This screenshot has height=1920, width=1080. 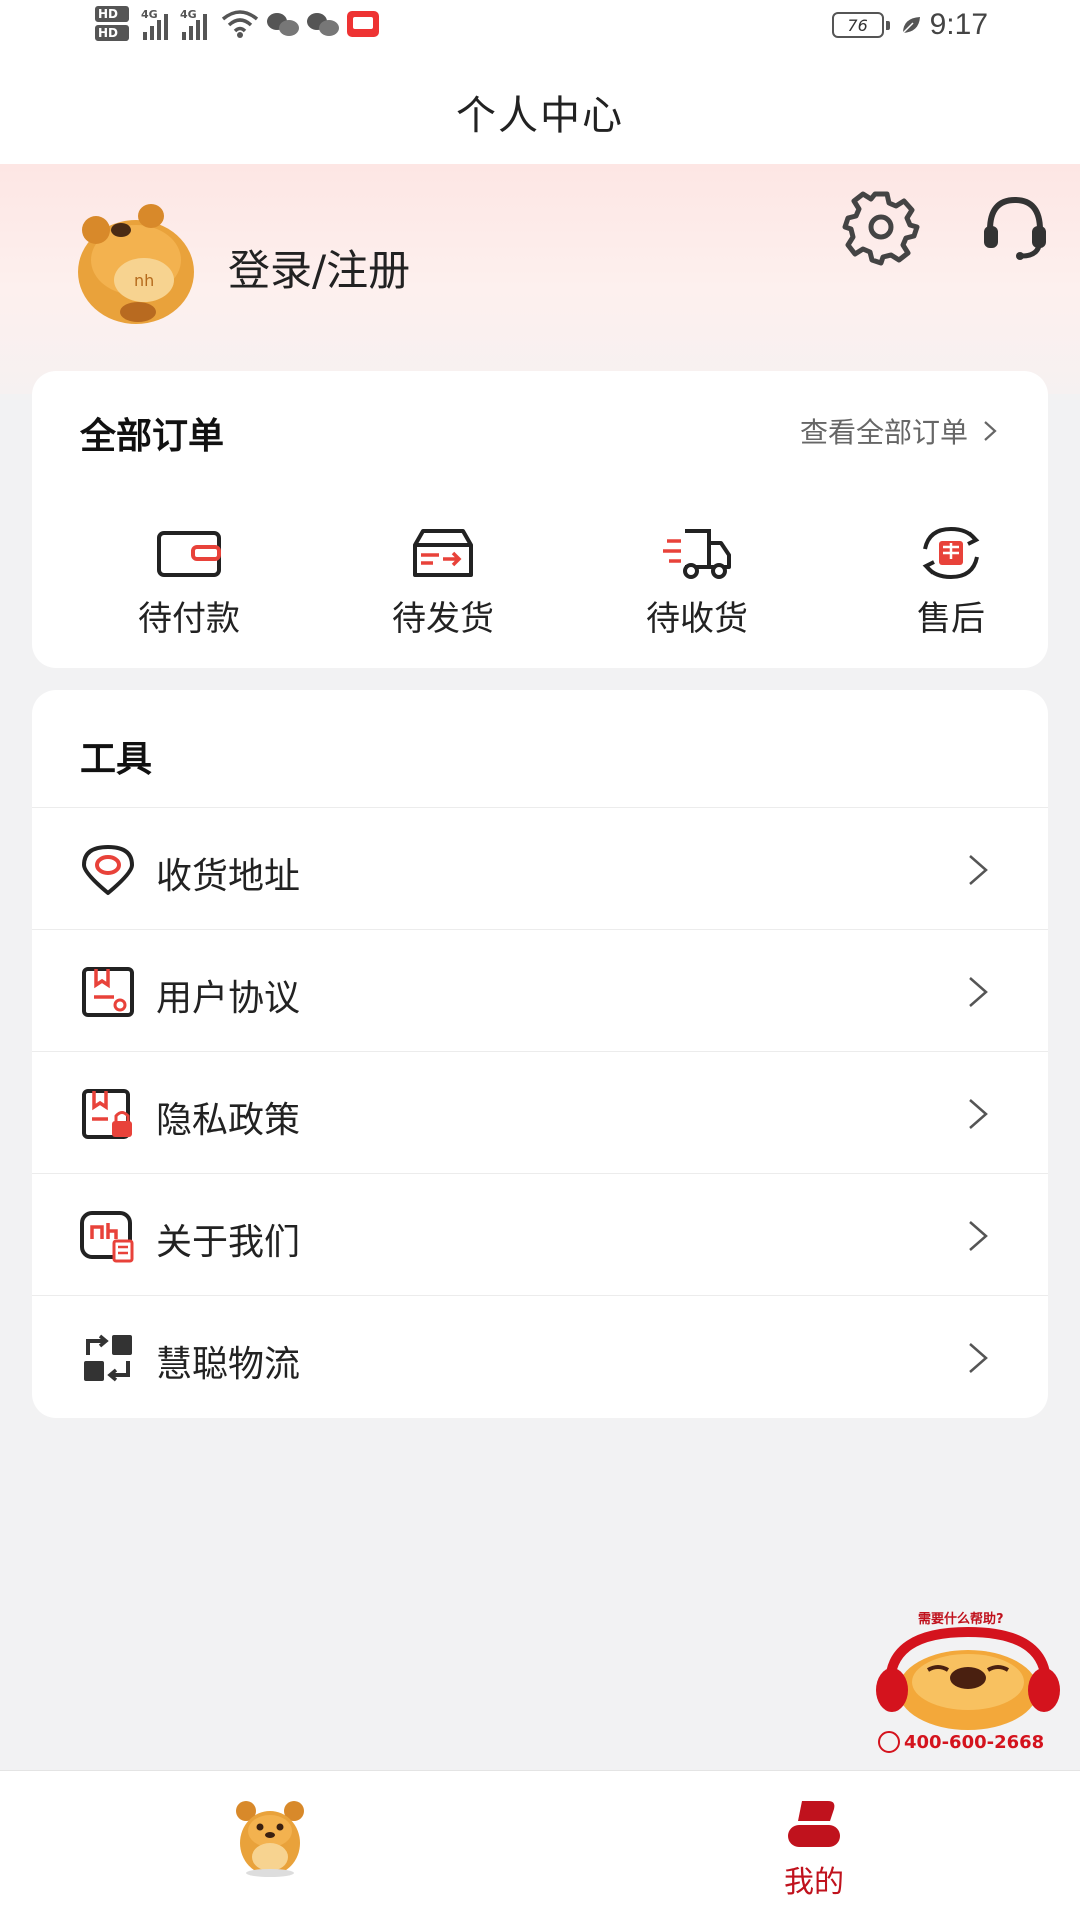 What do you see at coordinates (270, 1837) in the screenshot?
I see `home-mascot-icon` at bounding box center [270, 1837].